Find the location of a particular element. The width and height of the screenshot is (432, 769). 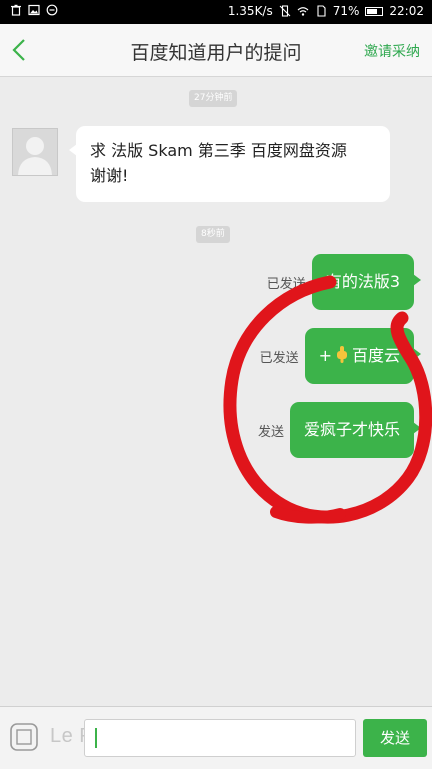

vibrate-icon is located at coordinates (285, 11).